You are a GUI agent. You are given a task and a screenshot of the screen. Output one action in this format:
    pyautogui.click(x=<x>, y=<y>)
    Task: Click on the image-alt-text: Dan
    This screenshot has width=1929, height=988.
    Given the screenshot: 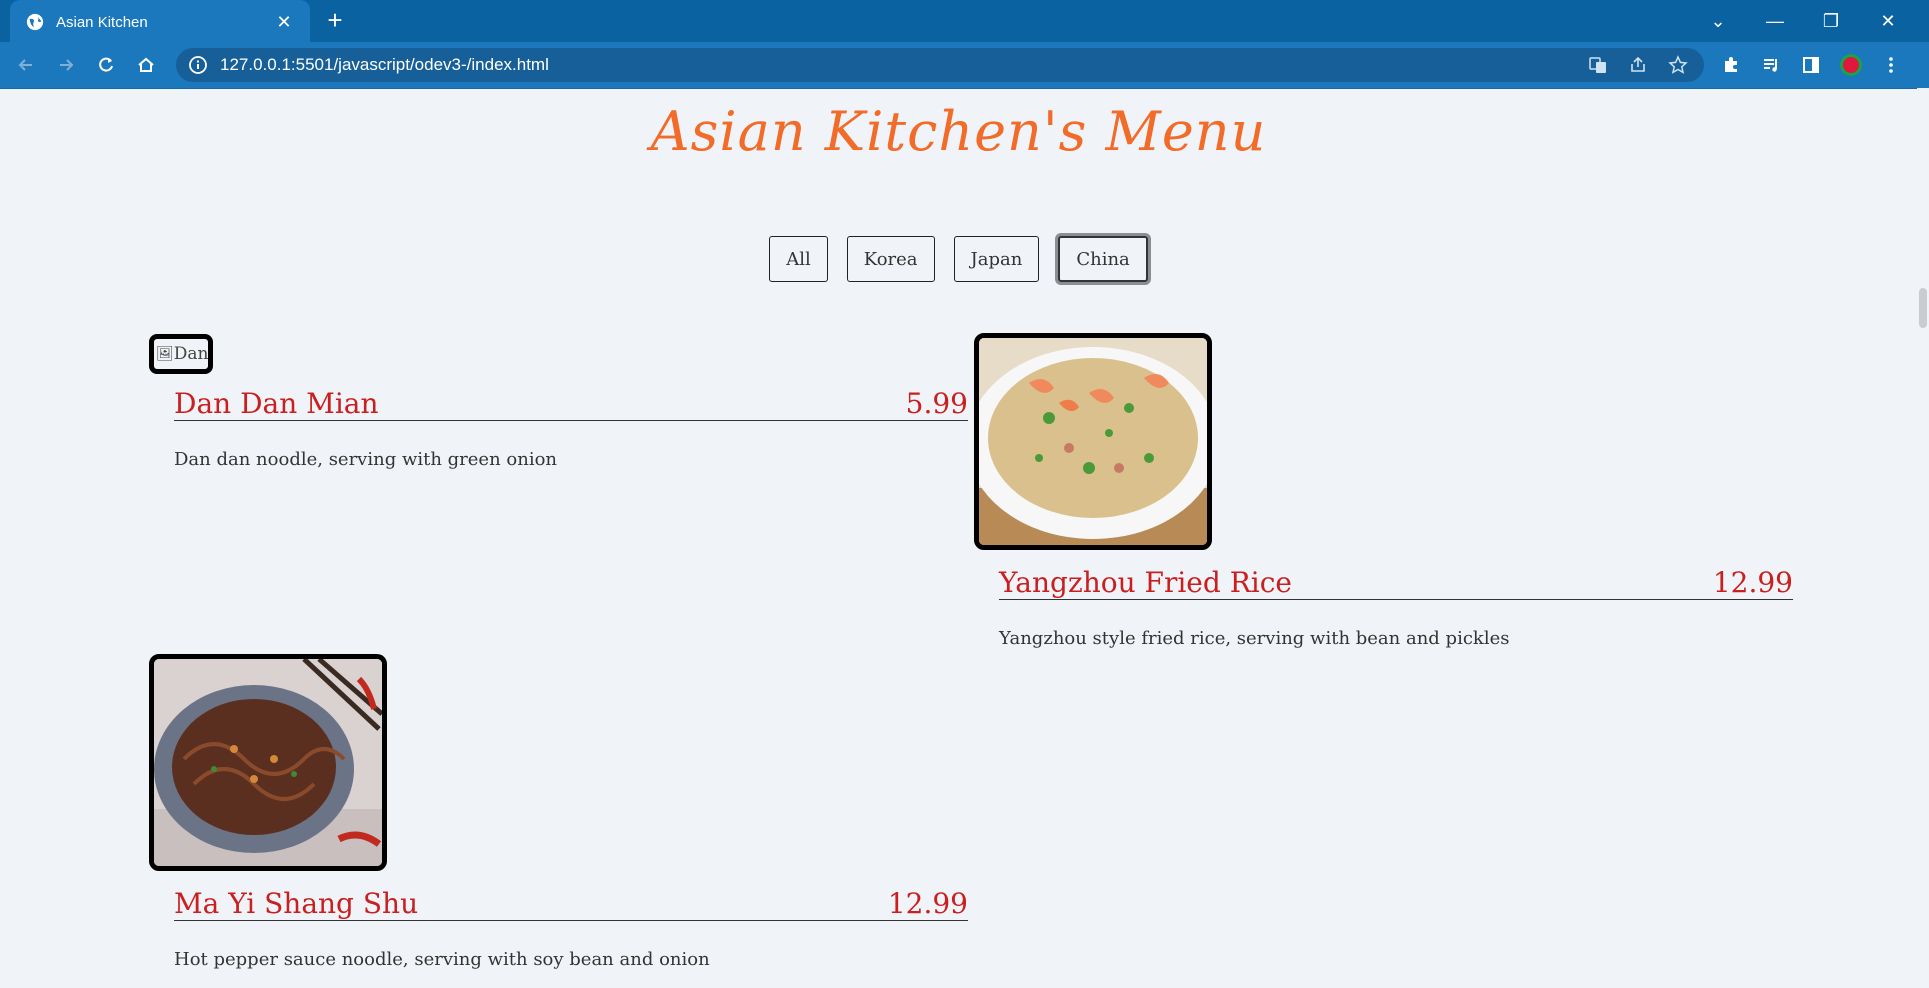 What is the action you would take?
    pyautogui.click(x=191, y=354)
    